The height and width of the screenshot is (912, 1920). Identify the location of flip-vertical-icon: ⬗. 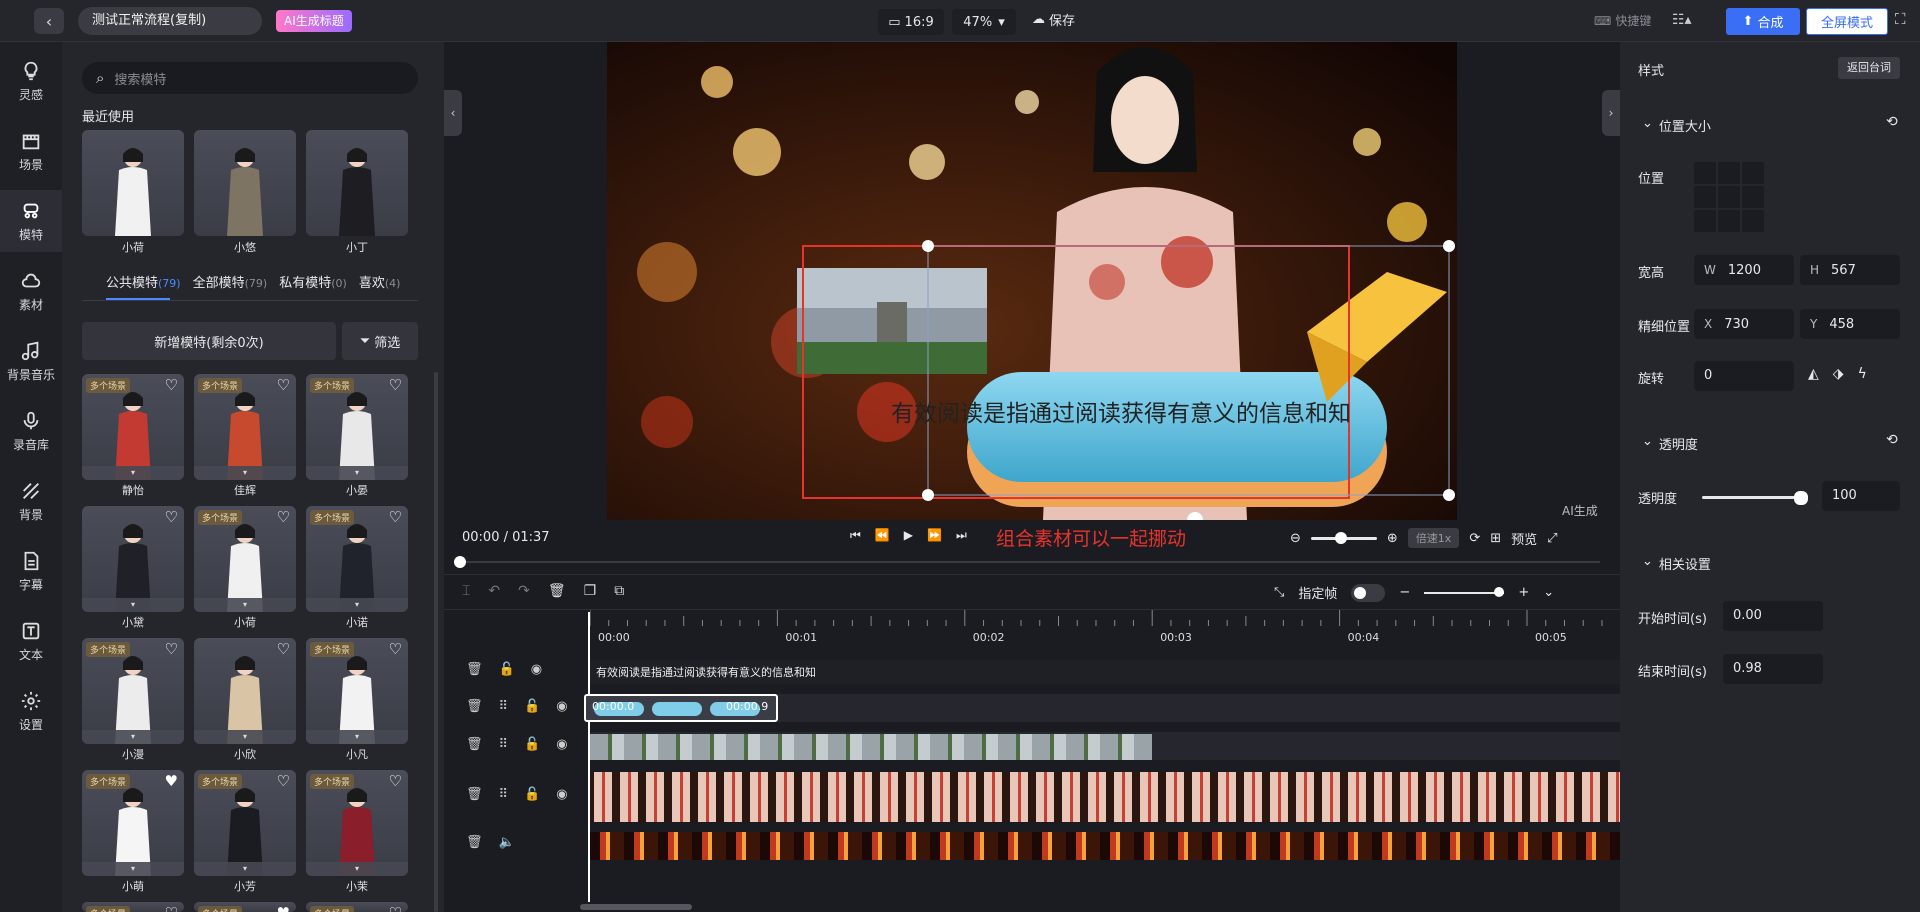
(1838, 374).